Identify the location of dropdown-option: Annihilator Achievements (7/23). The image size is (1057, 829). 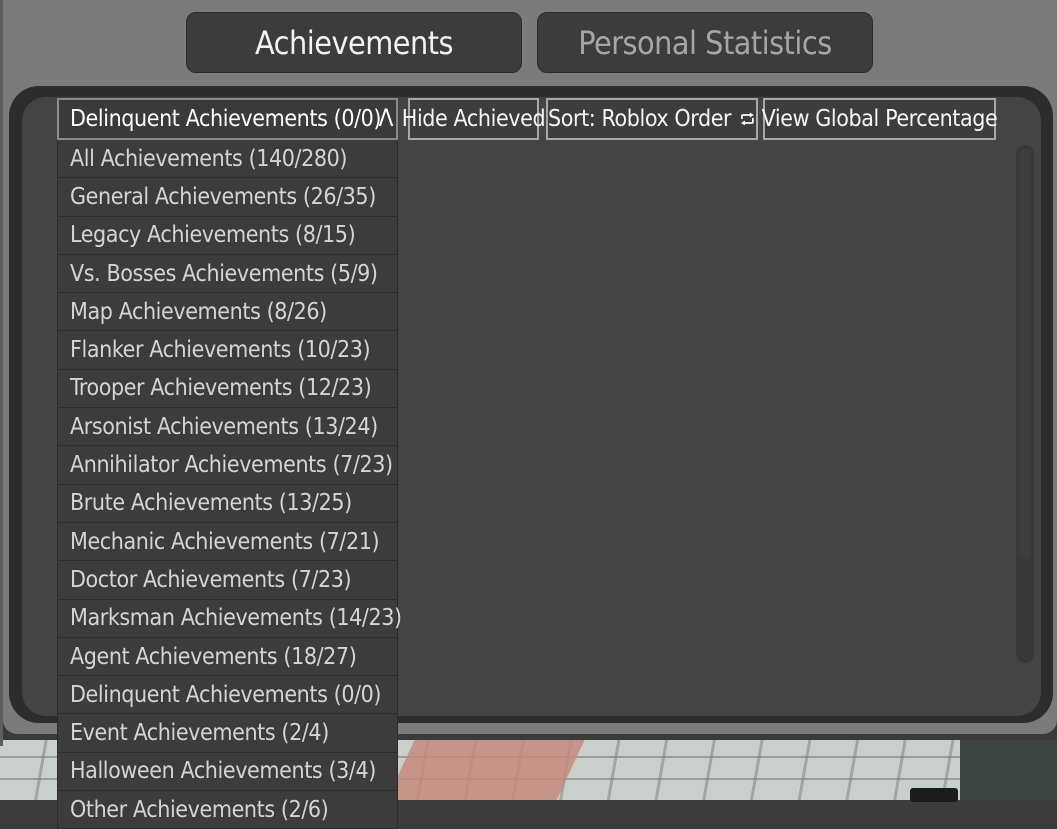
(227, 465).